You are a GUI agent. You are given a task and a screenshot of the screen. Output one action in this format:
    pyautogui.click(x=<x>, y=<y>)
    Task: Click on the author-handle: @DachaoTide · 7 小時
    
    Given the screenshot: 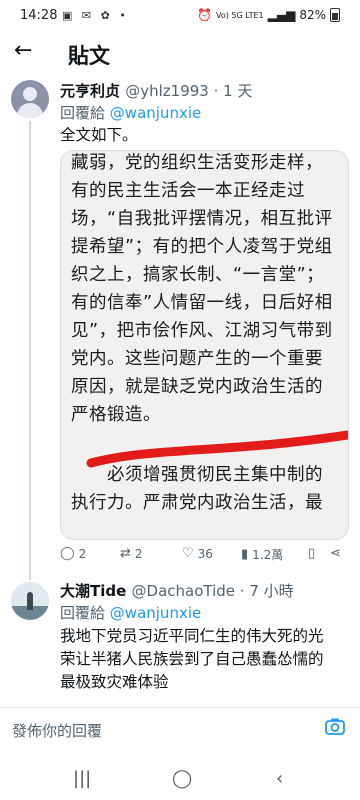 What is the action you would take?
    pyautogui.click(x=213, y=591)
    